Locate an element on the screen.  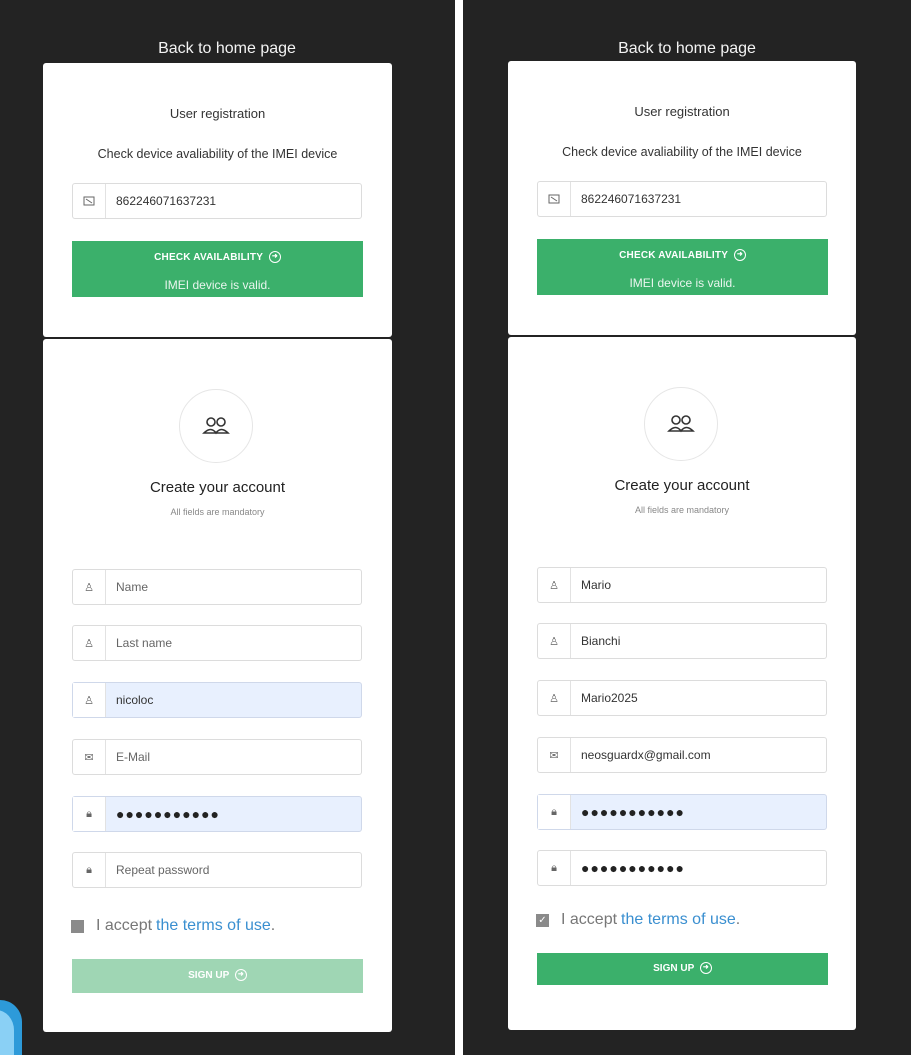
terms-checkbox is located at coordinates (77, 926).